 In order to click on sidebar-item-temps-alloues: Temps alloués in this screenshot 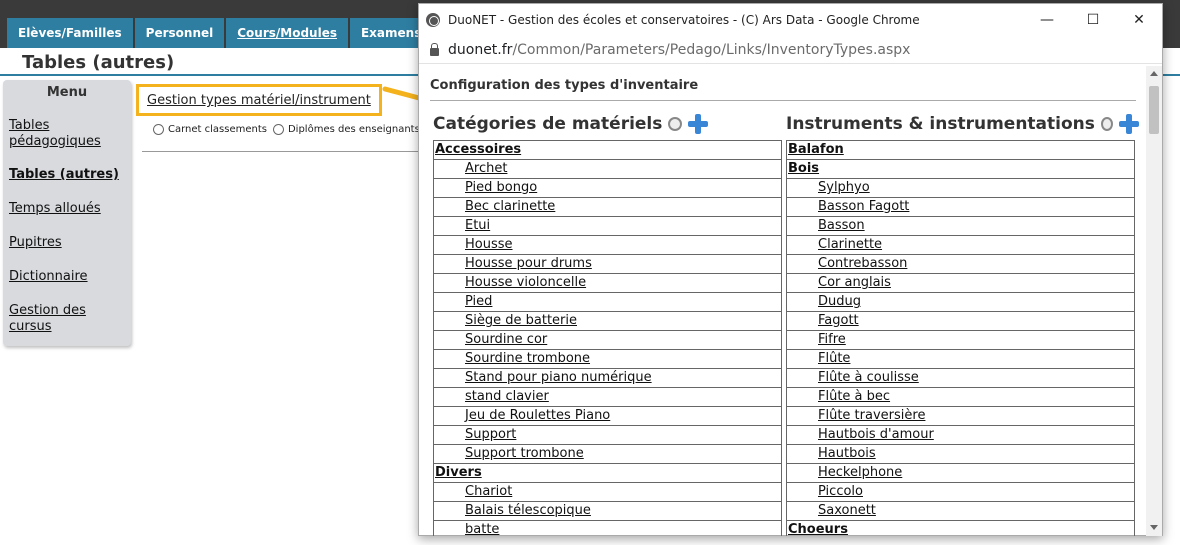, I will do `click(55, 209)`.